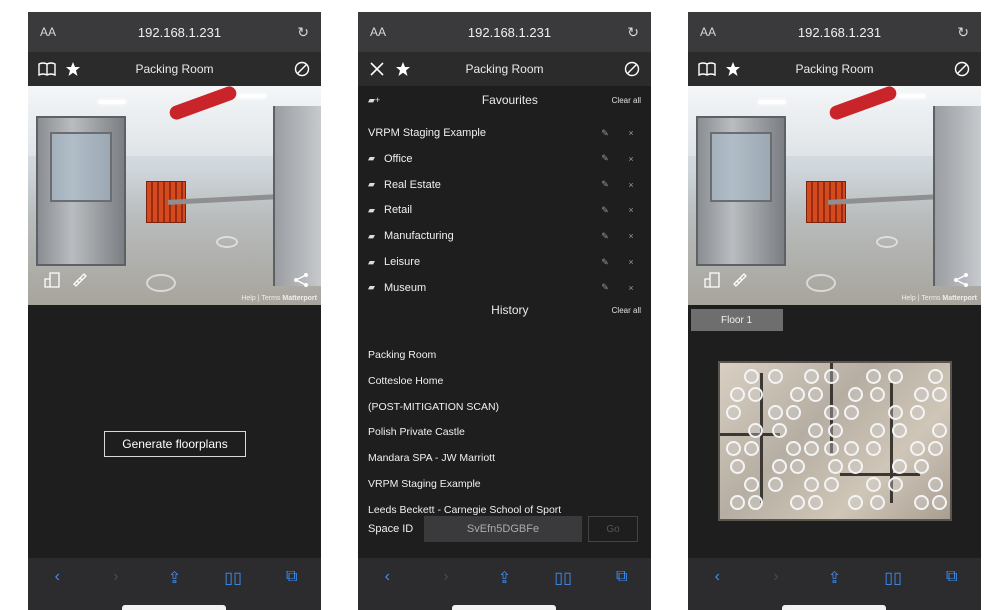 The height and width of the screenshot is (610, 985). I want to click on browser-url-bar: AA 192.168.1.231 ↻, so click(504, 32).